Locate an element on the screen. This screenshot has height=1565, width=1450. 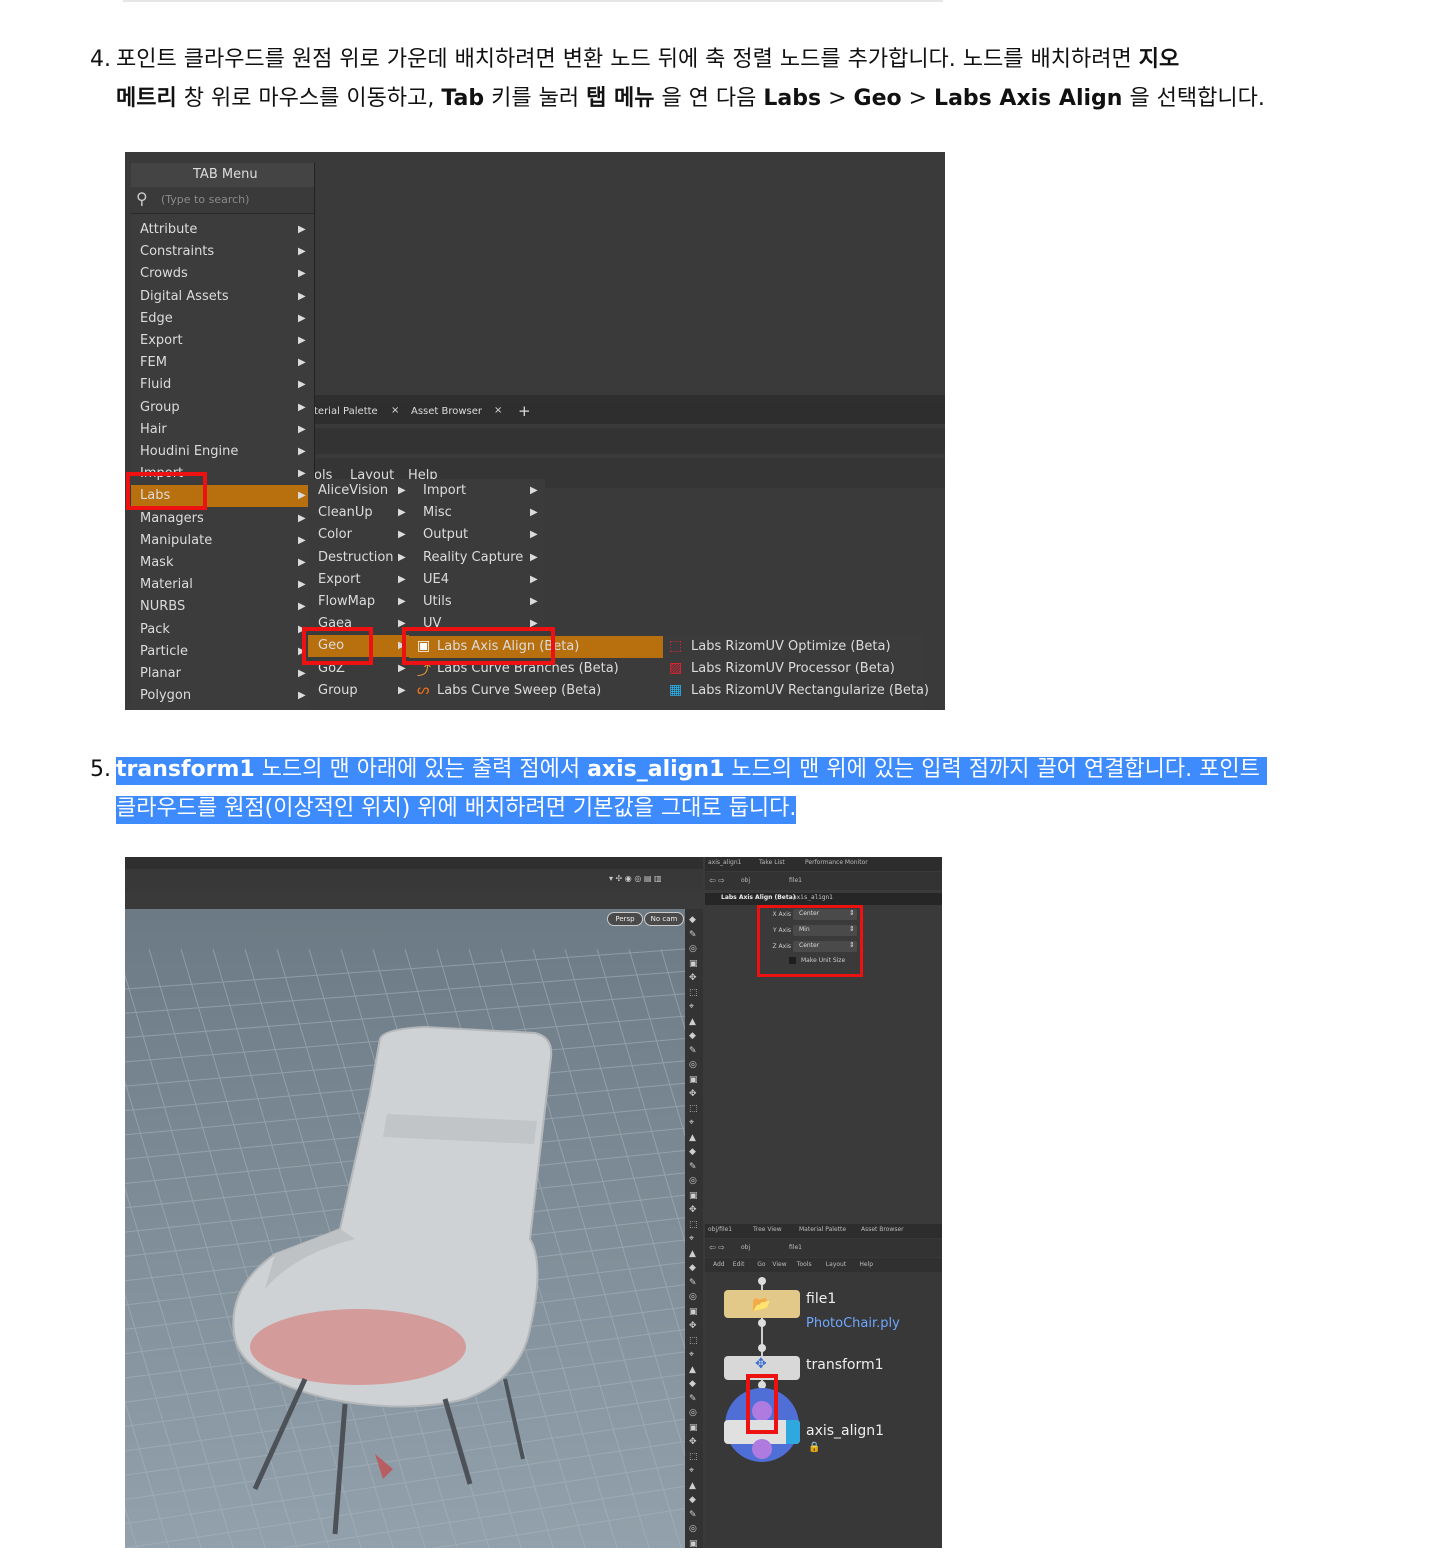
pane-tab: Take List is located at coordinates (772, 862).